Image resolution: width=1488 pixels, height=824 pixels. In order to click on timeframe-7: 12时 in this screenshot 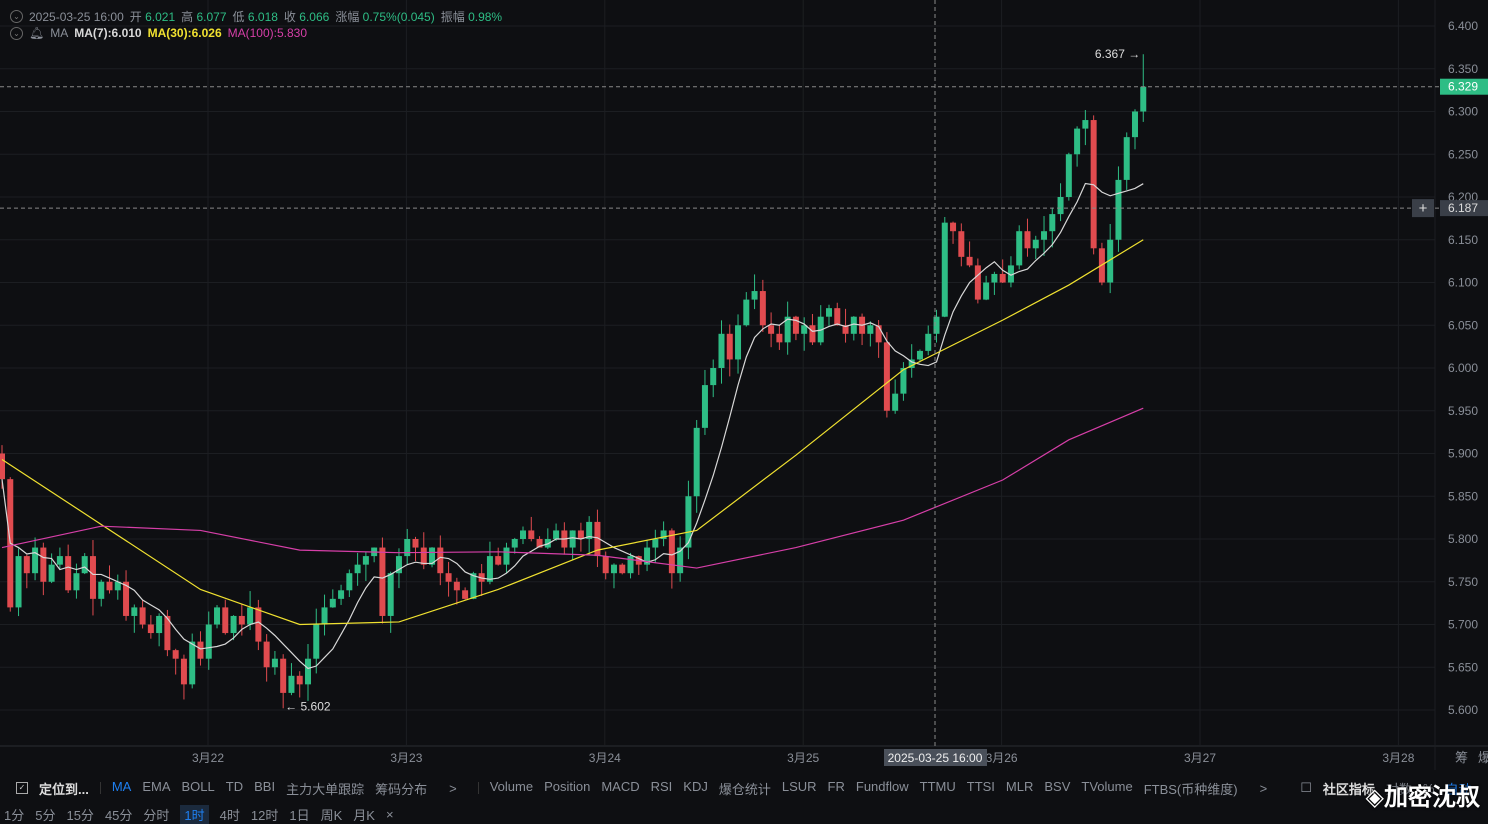, I will do `click(264, 814)`.